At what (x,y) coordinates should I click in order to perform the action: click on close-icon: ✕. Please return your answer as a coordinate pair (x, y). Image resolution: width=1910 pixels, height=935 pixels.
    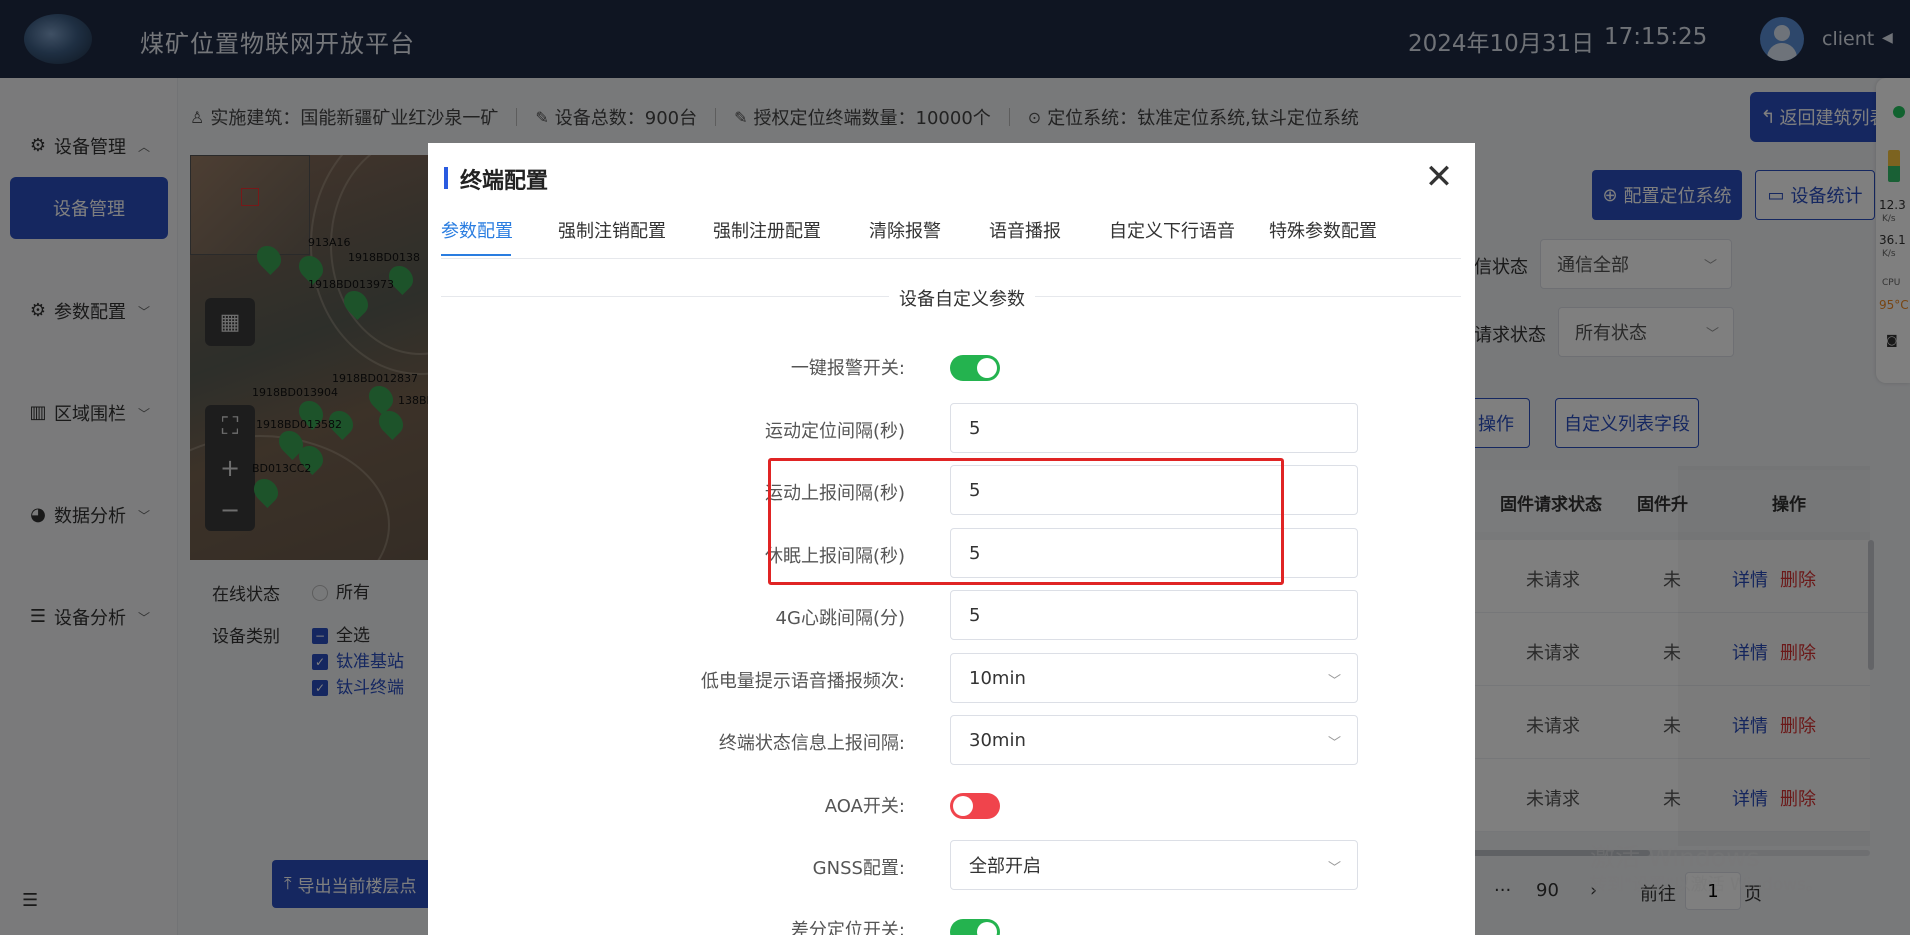
    Looking at the image, I should click on (1439, 177).